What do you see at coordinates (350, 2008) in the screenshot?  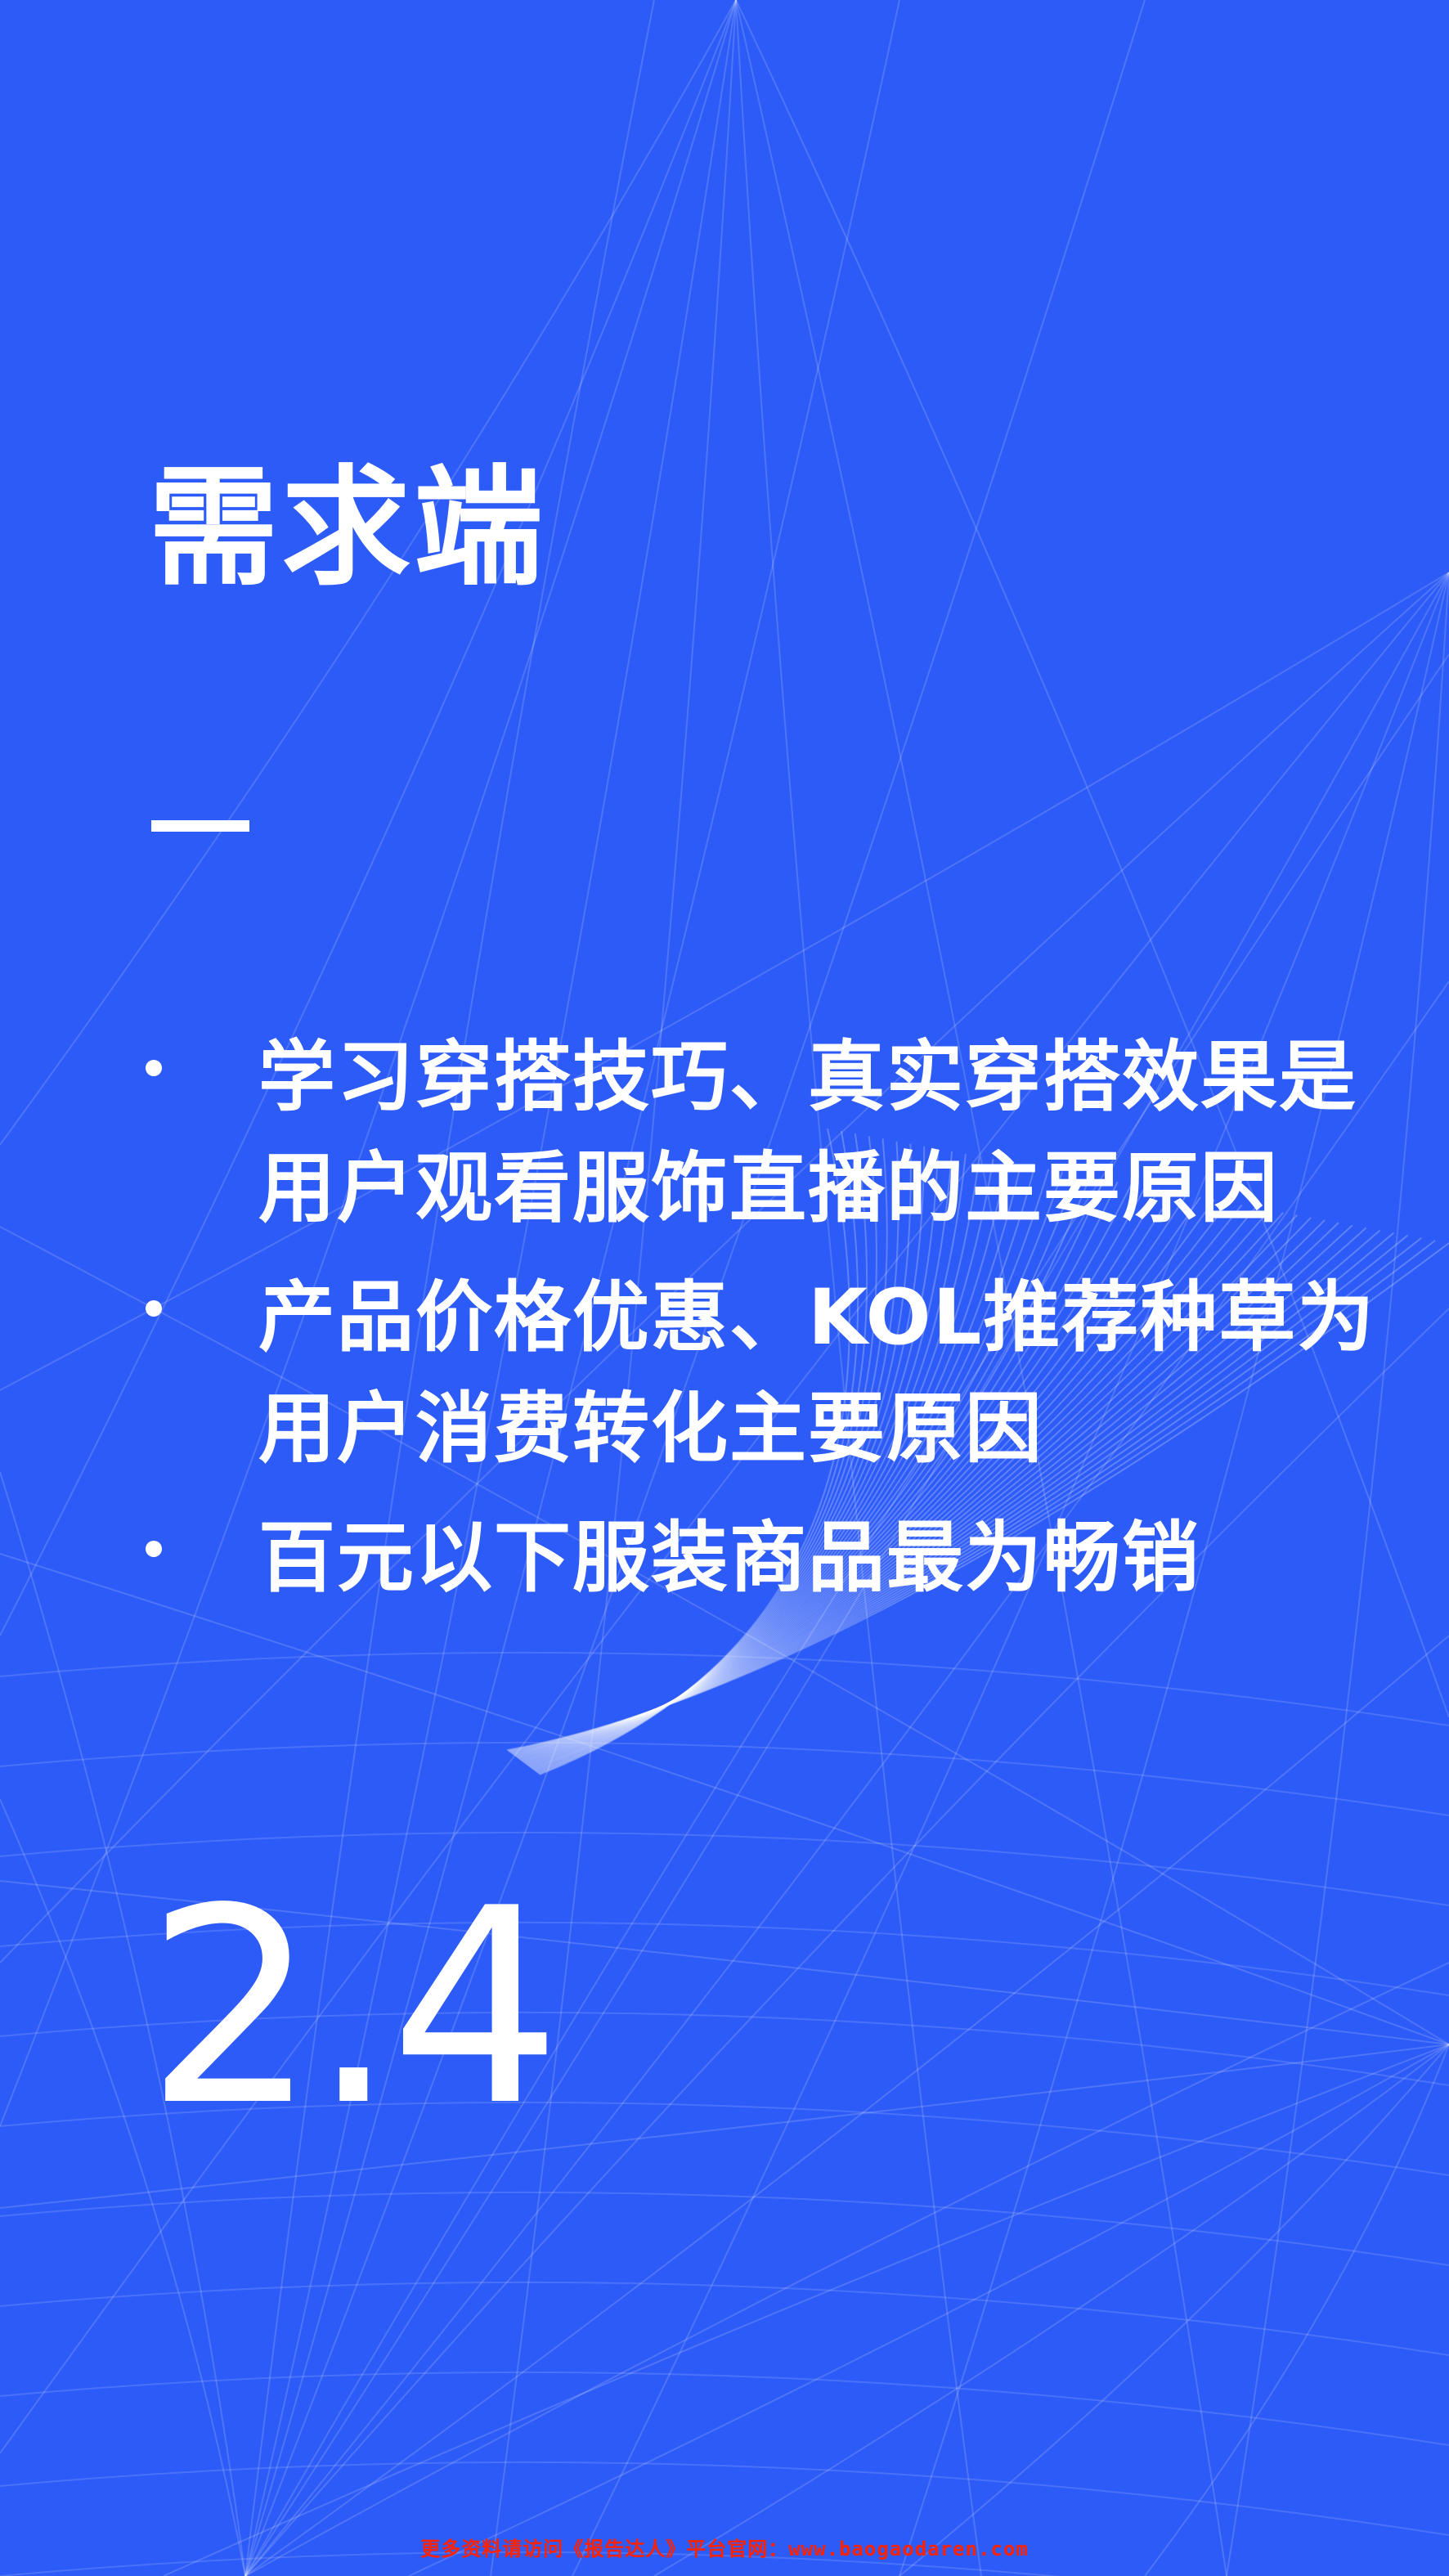 I see `section-number: 2.4` at bounding box center [350, 2008].